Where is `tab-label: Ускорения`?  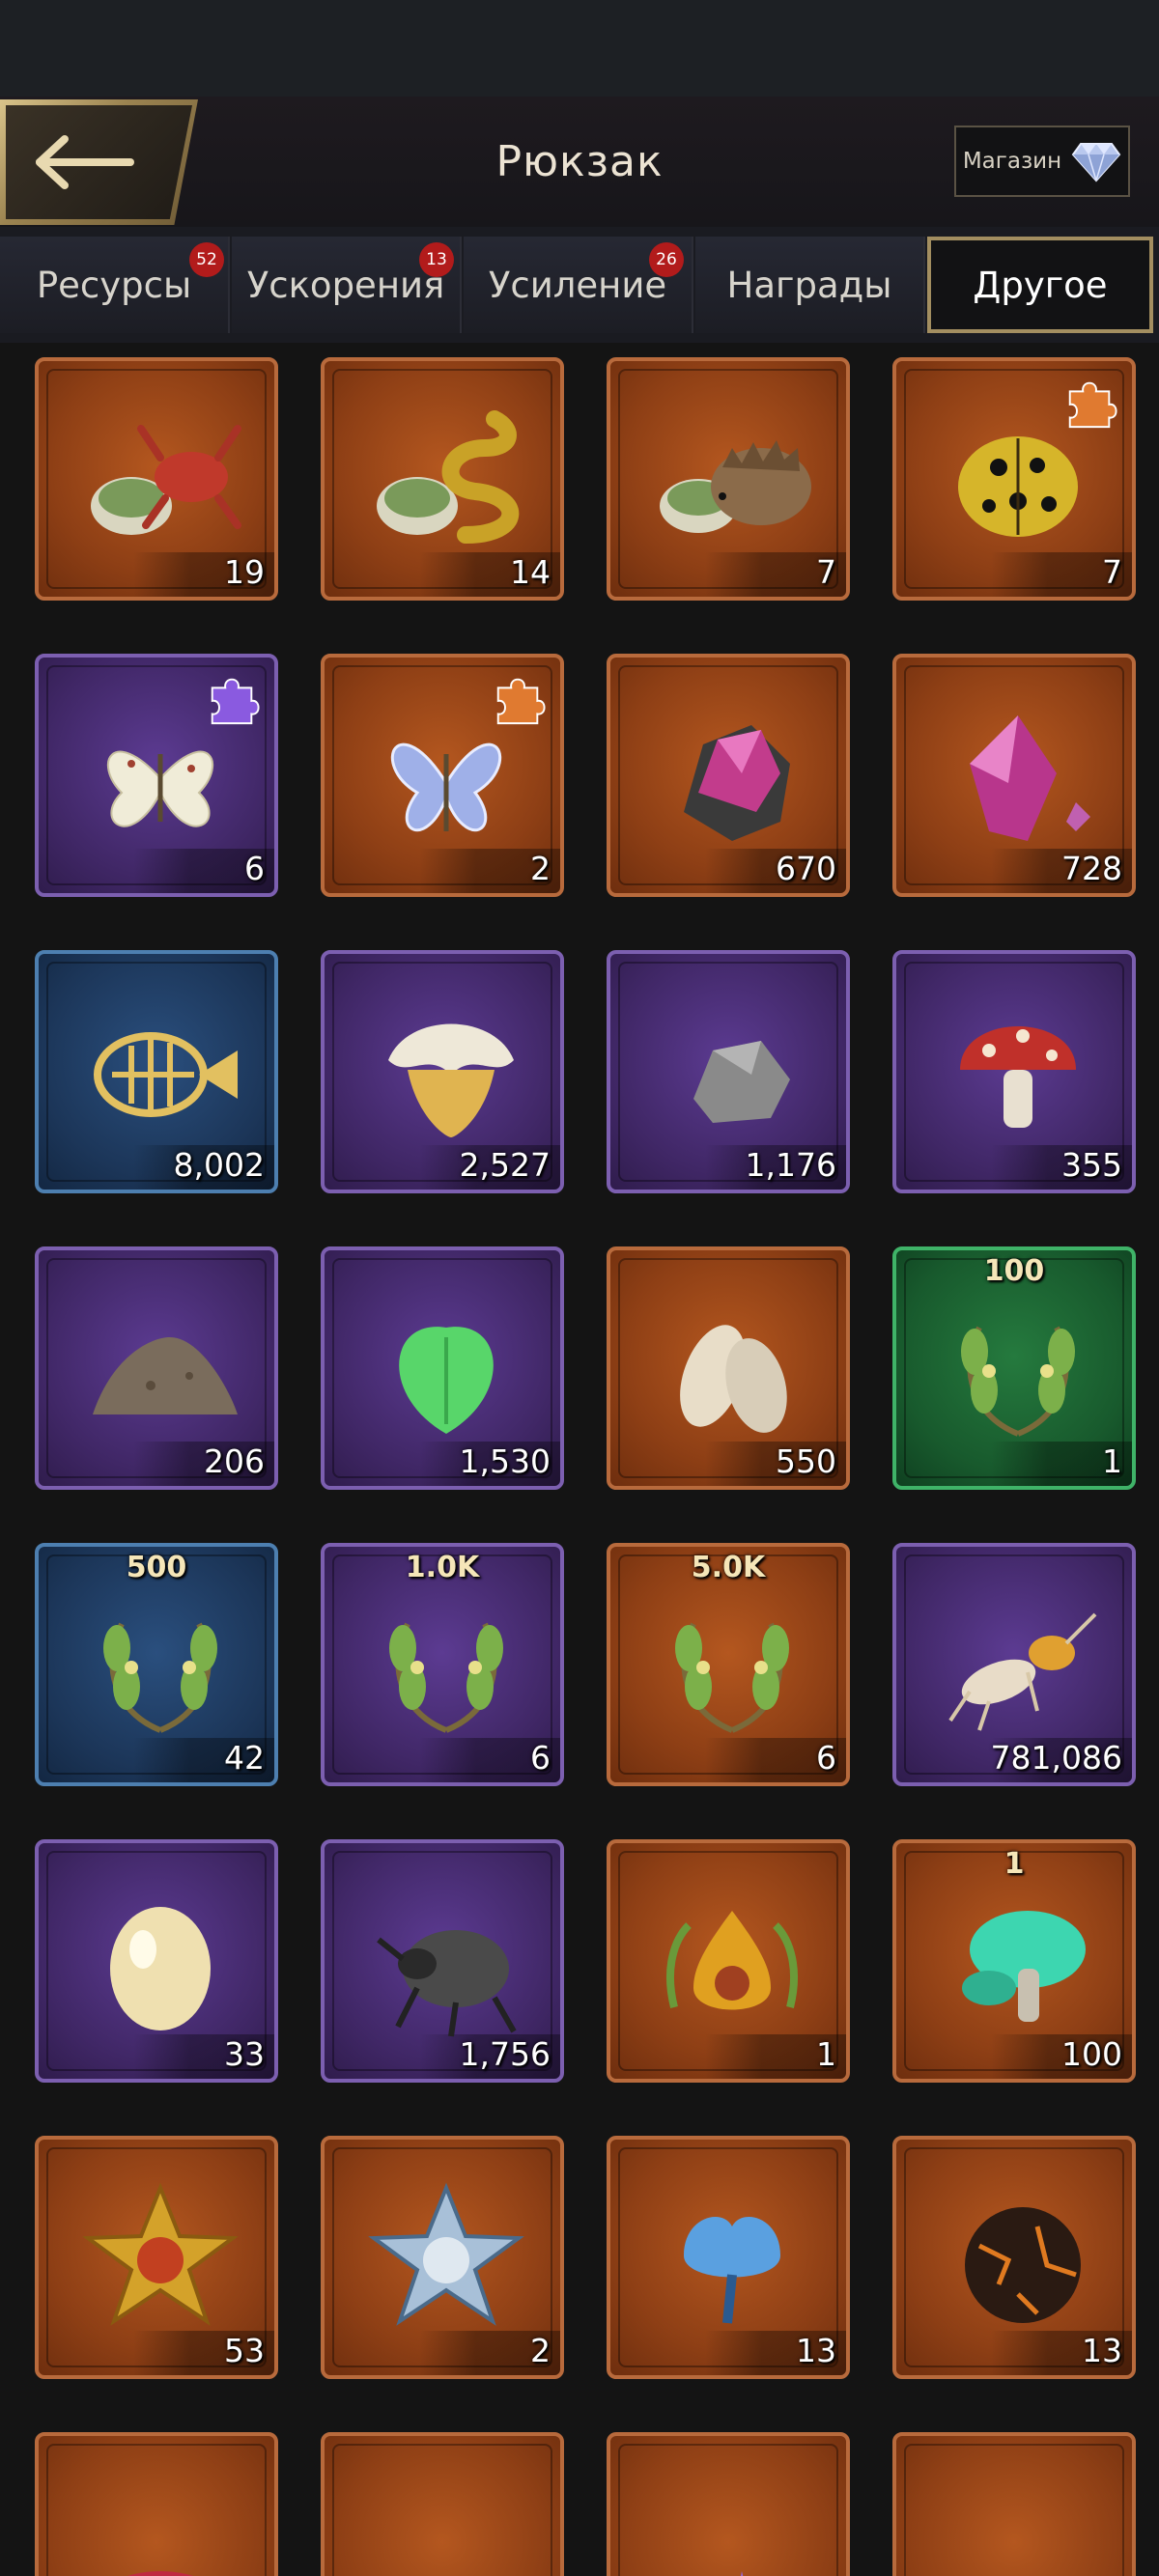
tab-label: Ускорения is located at coordinates (345, 285).